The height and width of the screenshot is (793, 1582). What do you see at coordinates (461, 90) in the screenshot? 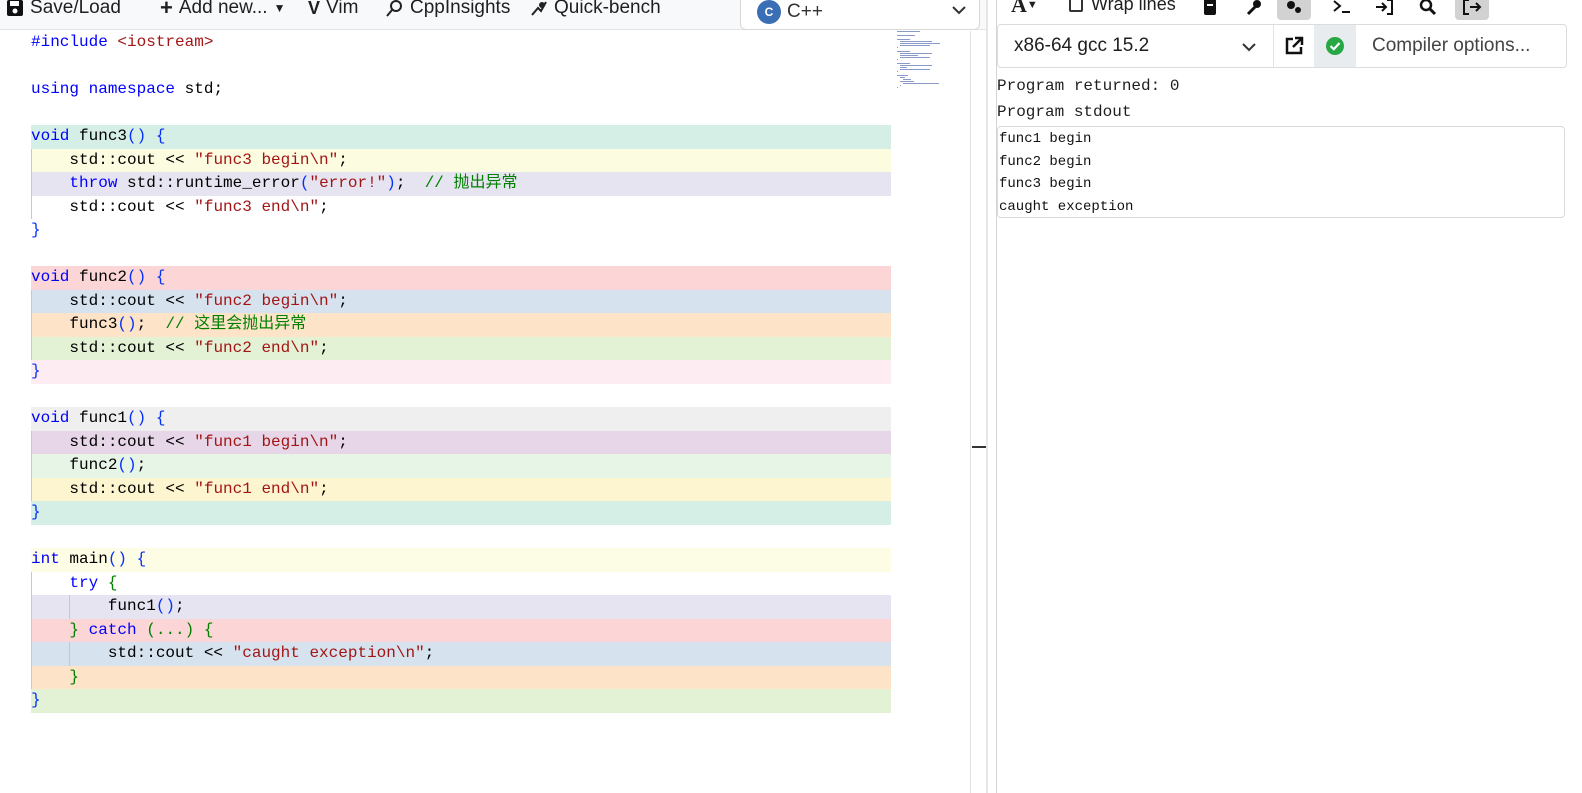
I see `code-line: using namespace std;` at bounding box center [461, 90].